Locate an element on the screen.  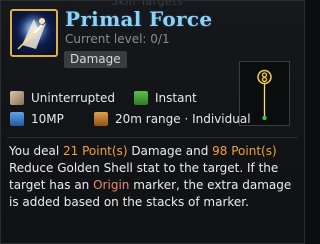
attribute-range: 20m range · Individual is located at coordinates (172, 119).